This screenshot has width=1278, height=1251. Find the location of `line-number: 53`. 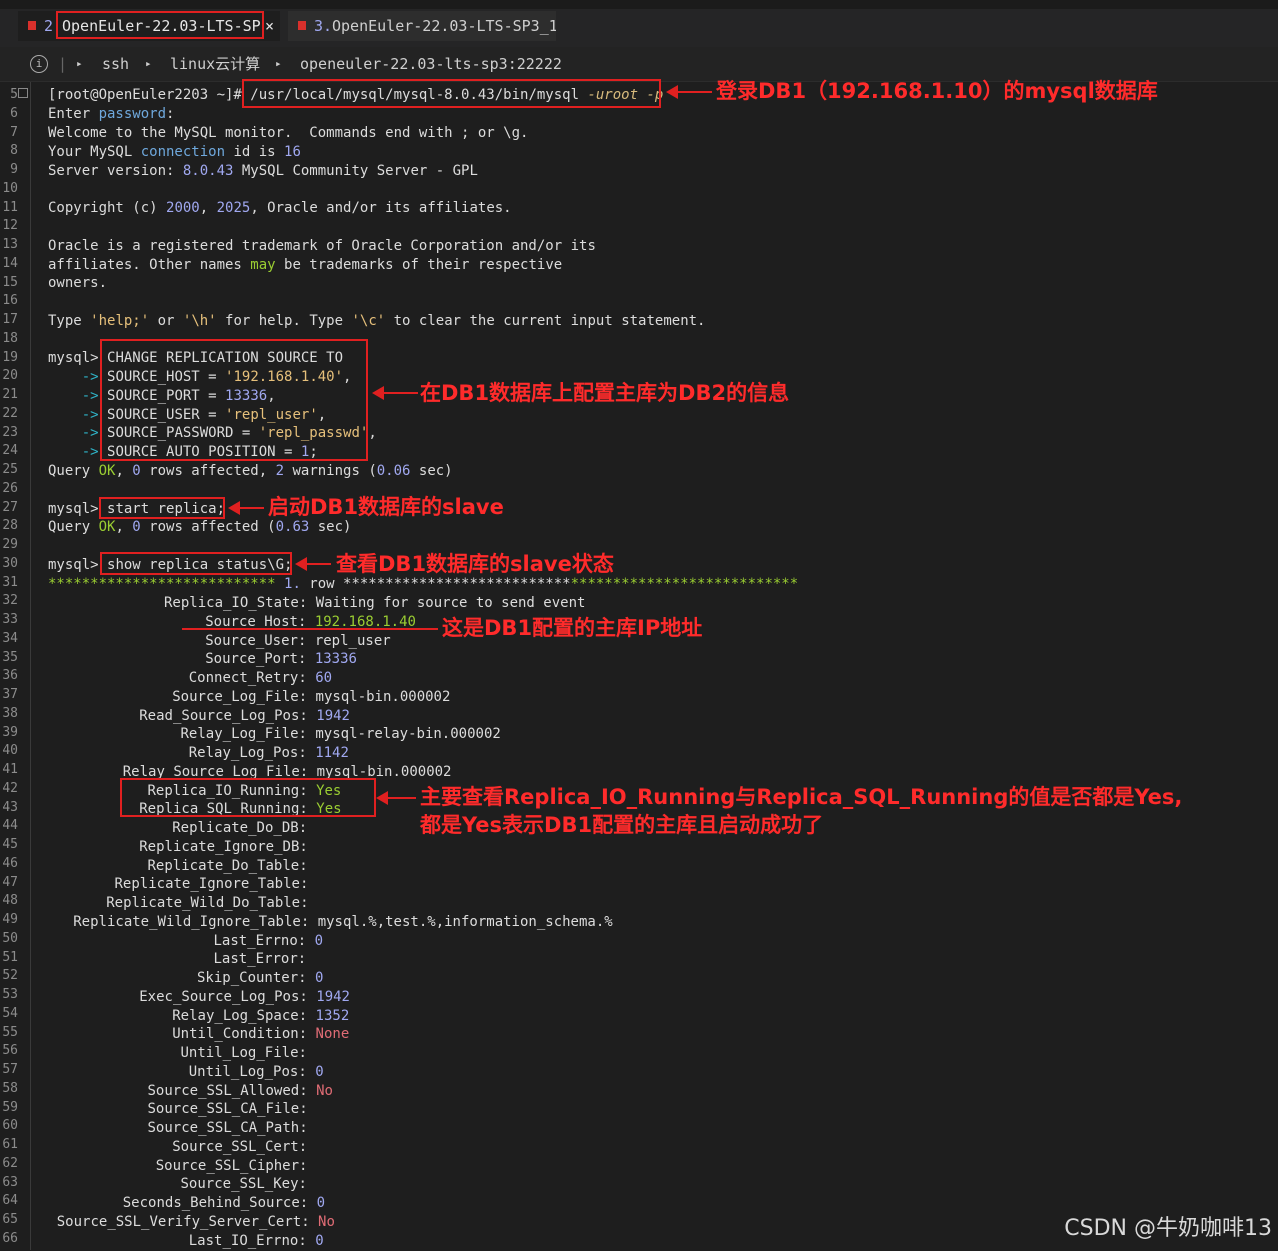

line-number: 53 is located at coordinates (10, 994).